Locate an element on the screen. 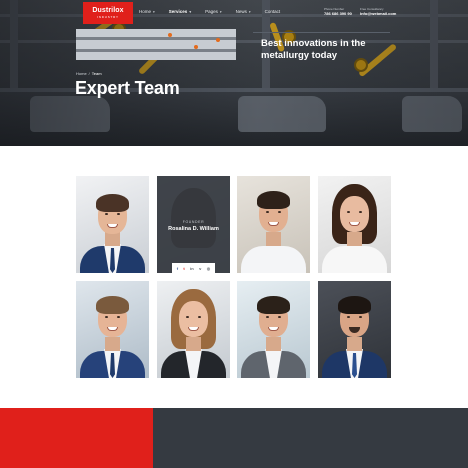 The height and width of the screenshot is (468, 468). header-phone: Phone Number 786 686 390 90 is located at coordinates (338, 11).